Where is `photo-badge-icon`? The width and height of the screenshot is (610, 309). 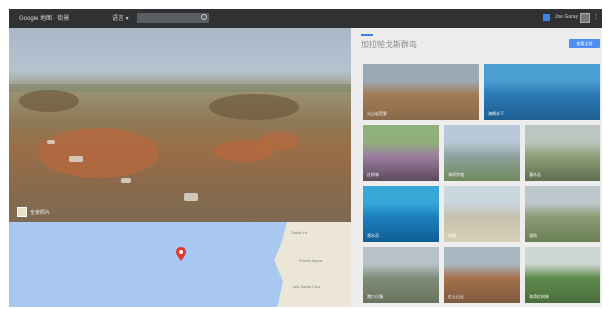 photo-badge-icon is located at coordinates (22, 212).